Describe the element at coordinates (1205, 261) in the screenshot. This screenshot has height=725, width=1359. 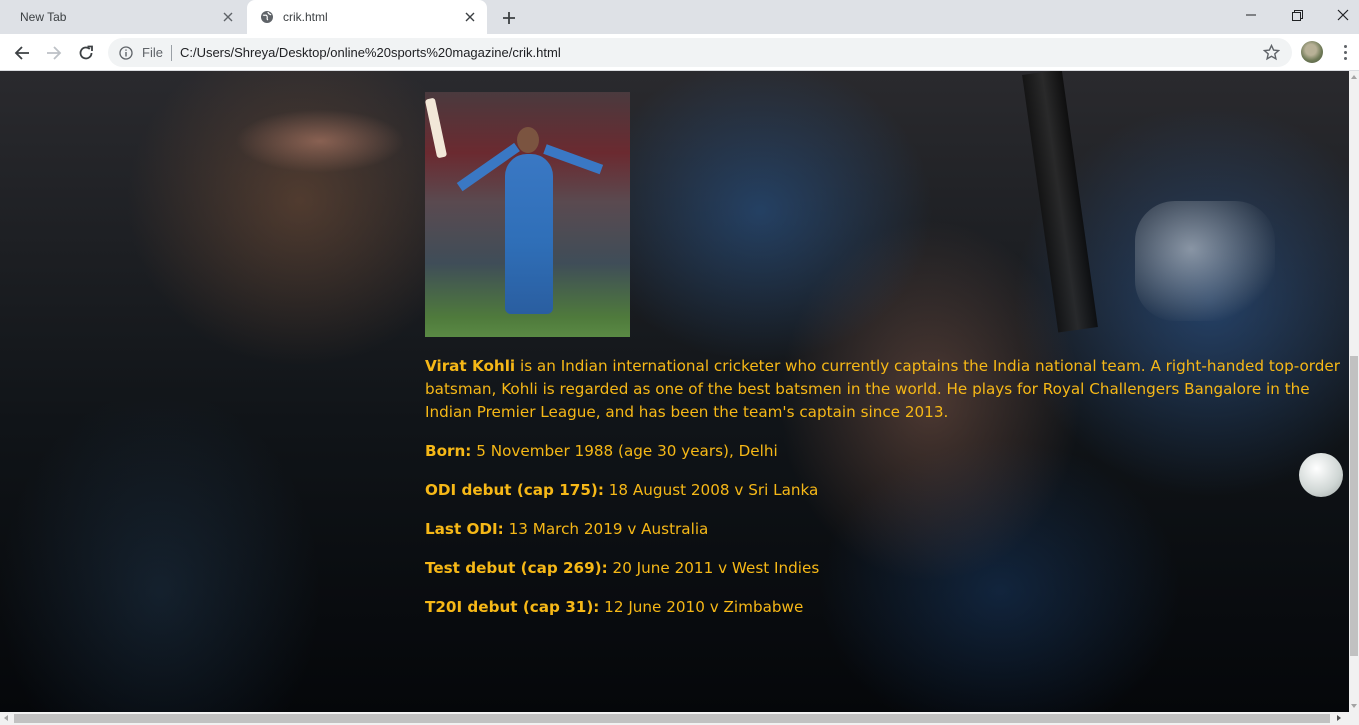
I see `background-glove` at that location.